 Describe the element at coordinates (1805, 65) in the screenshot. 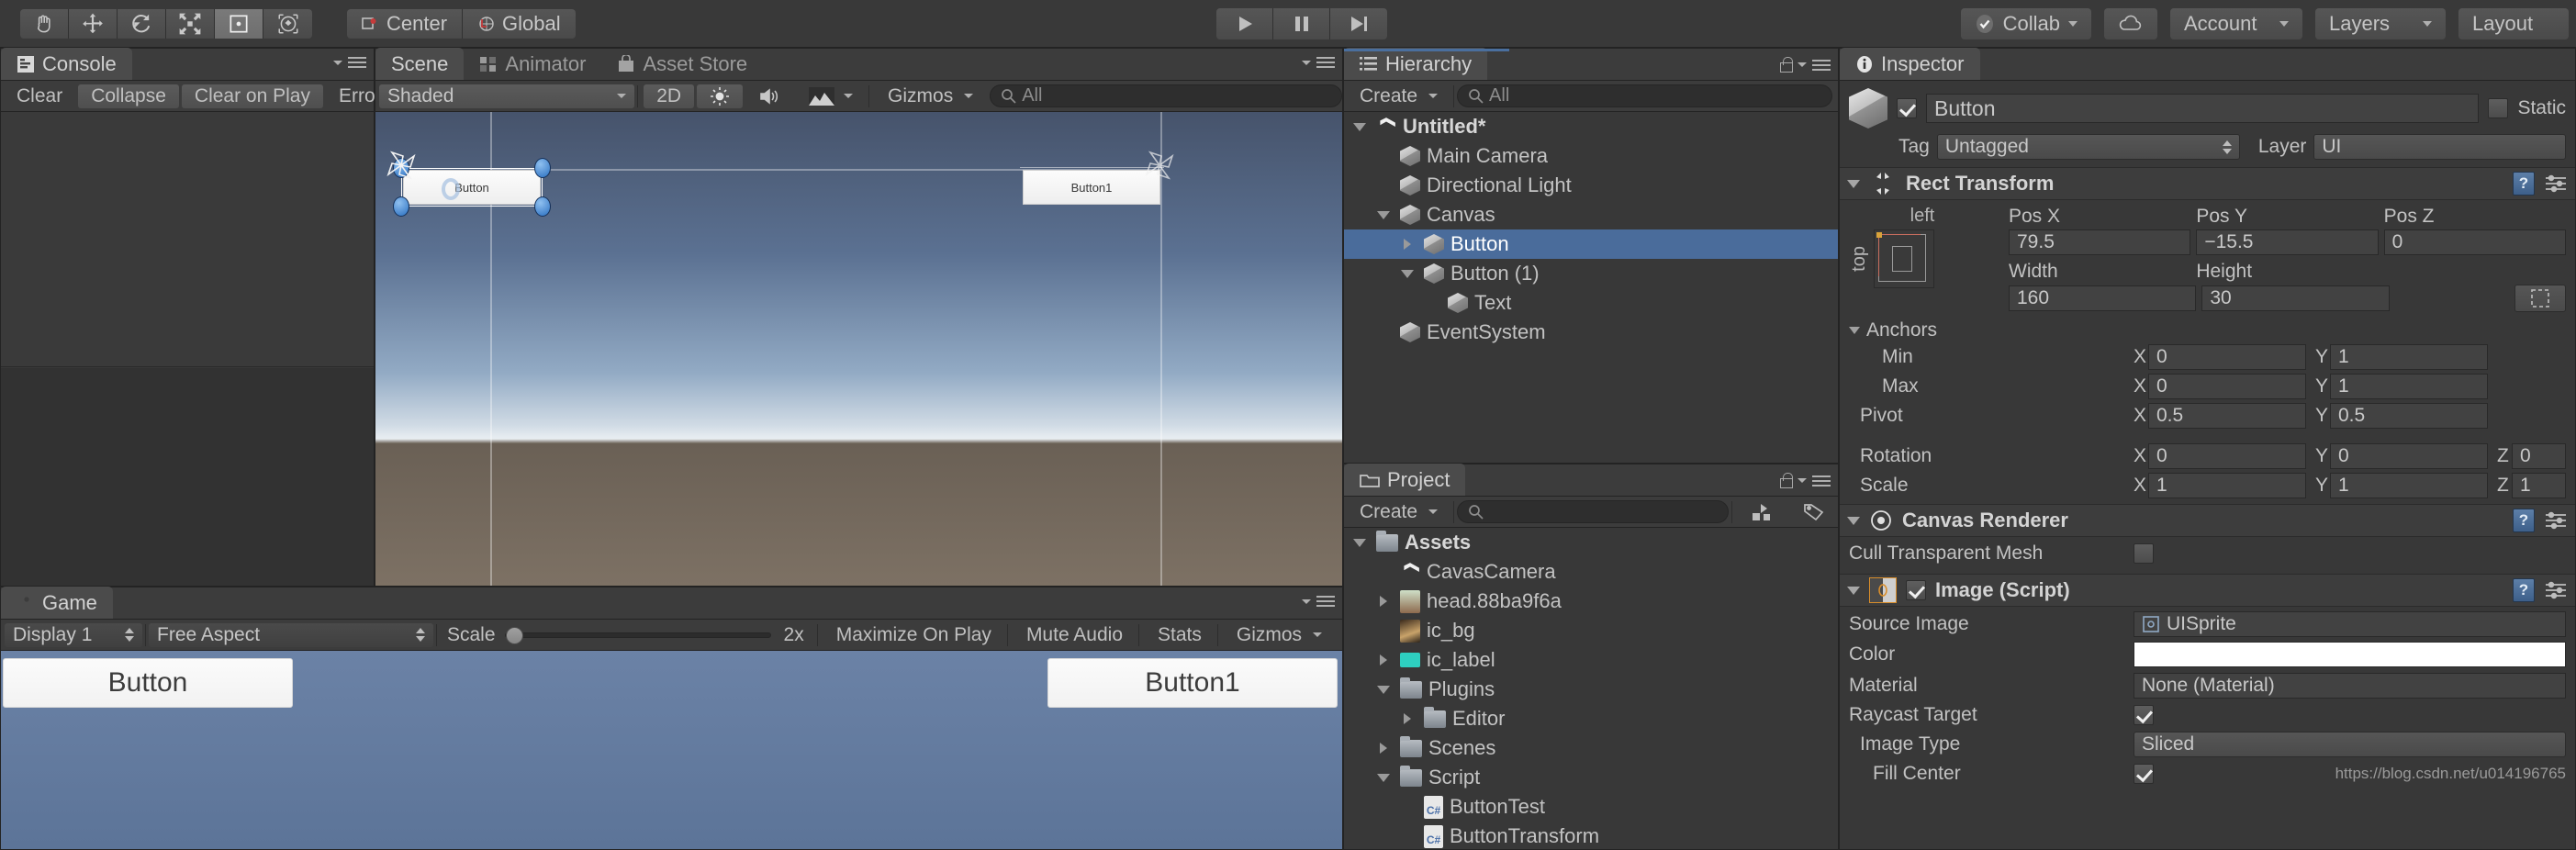

I see `hierarchy-tab-menu` at that location.